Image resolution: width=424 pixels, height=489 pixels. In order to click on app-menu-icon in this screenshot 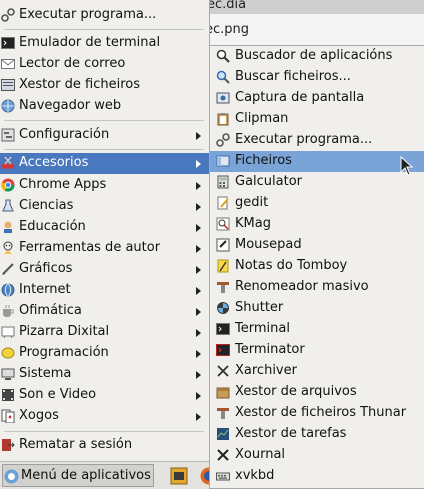, I will do `click(11, 476)`.